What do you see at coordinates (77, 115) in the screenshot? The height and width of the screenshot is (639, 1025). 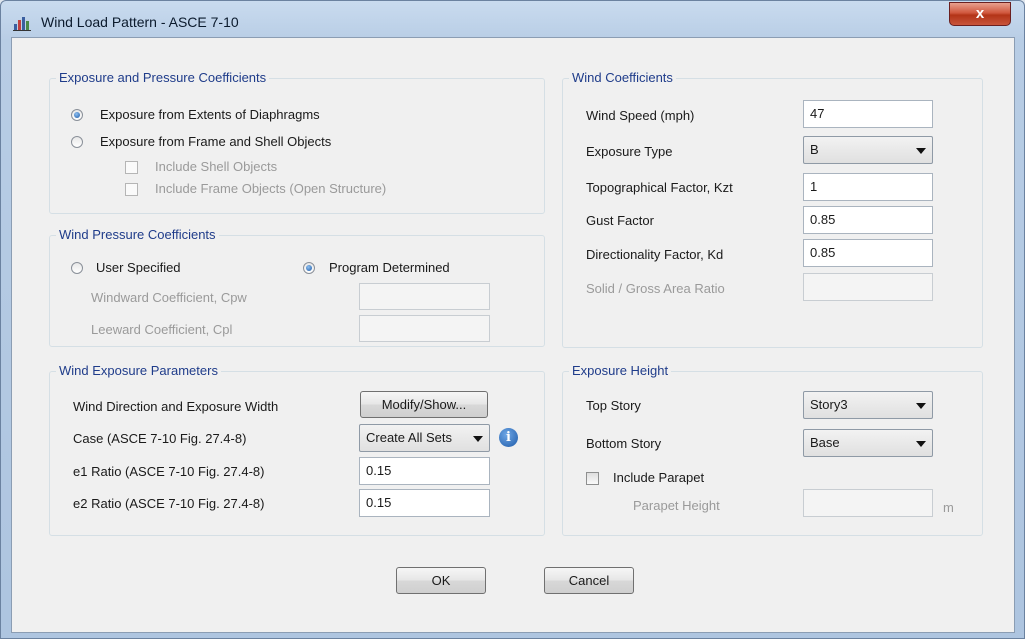 I see `exposure-diaphragms-radio` at bounding box center [77, 115].